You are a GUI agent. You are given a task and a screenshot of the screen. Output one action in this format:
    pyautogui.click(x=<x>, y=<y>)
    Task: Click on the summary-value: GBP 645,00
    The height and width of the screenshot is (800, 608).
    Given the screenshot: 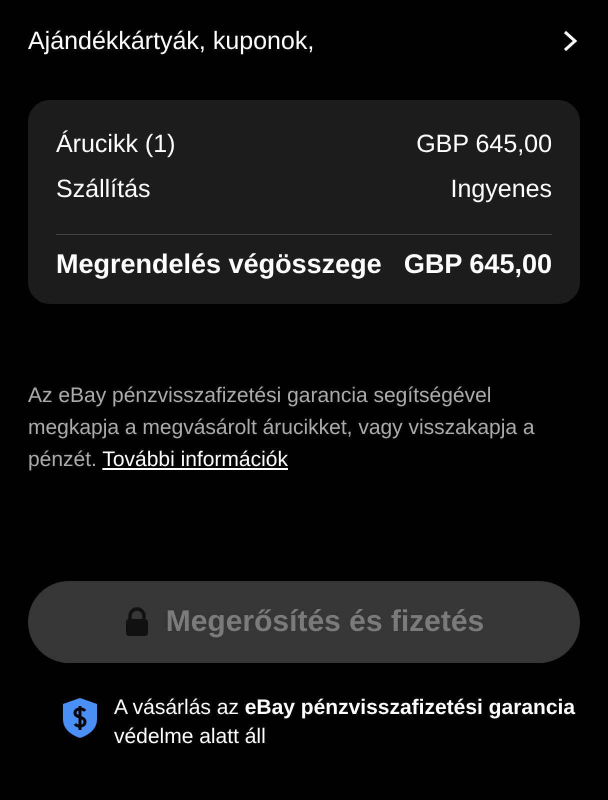 What is the action you would take?
    pyautogui.click(x=484, y=144)
    